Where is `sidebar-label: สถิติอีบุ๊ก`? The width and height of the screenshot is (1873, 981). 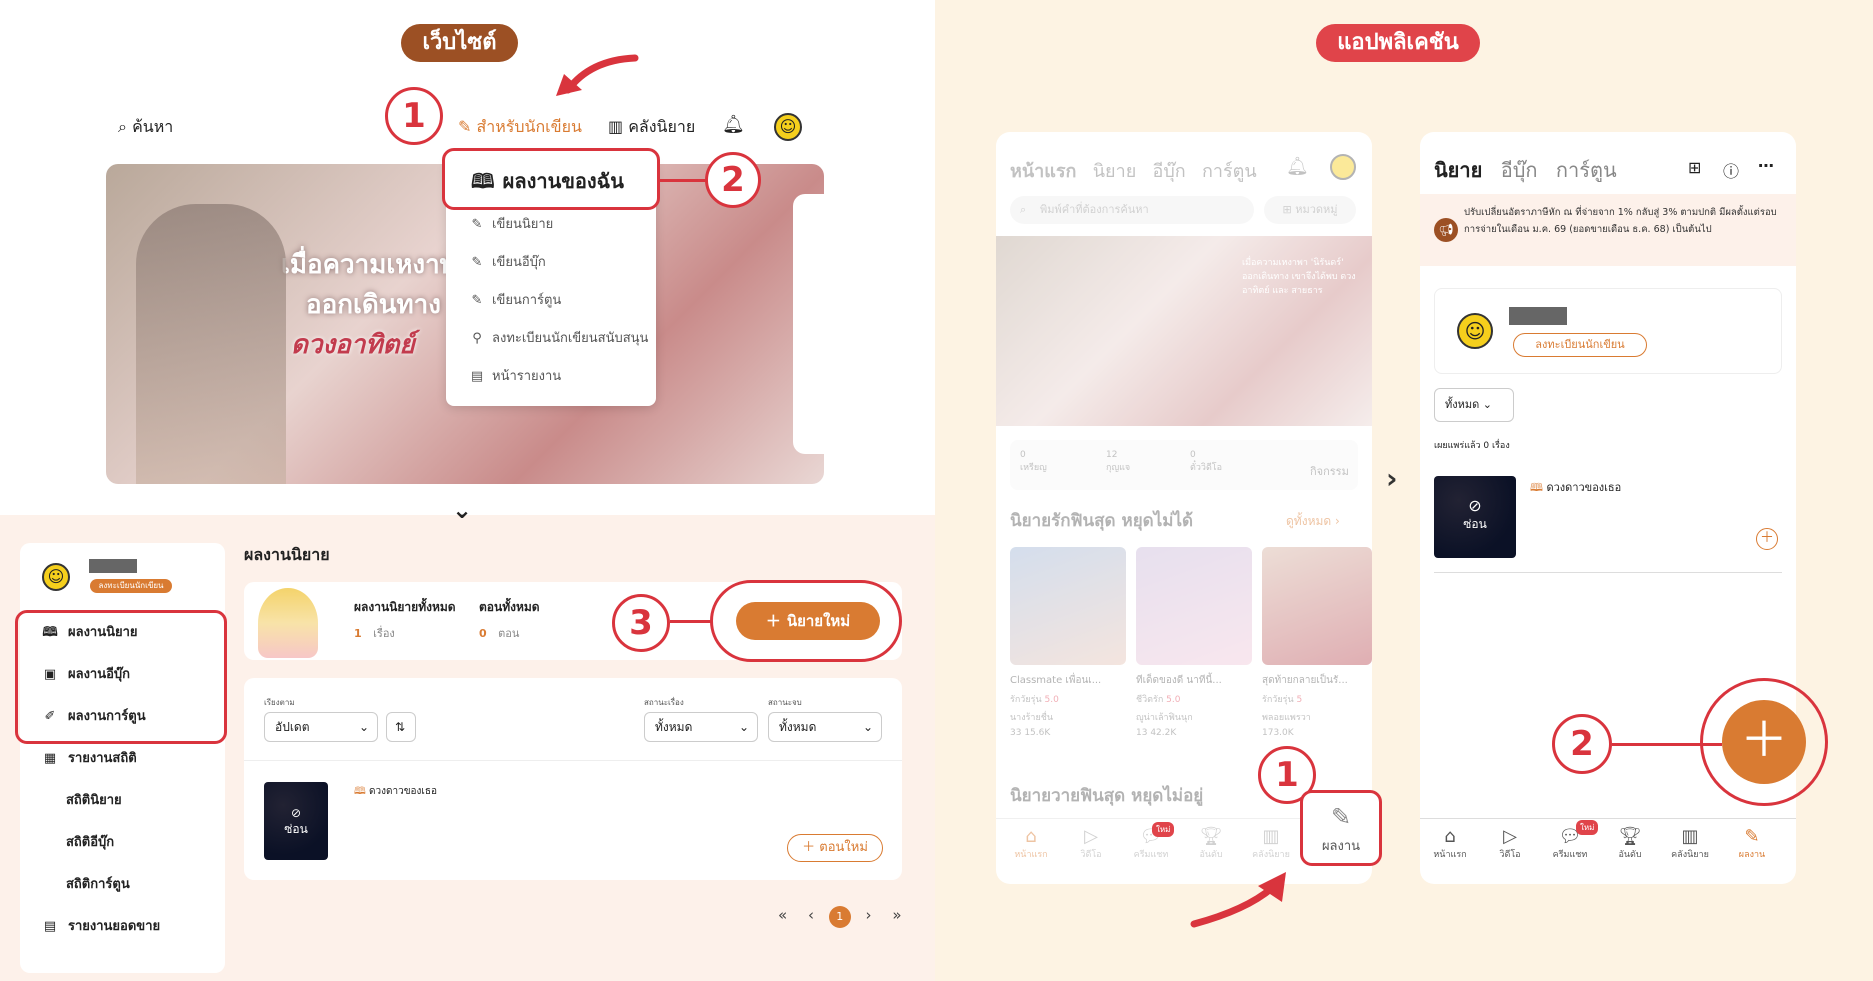
sidebar-label: สถิติอีบุ๊ก is located at coordinates (90, 842).